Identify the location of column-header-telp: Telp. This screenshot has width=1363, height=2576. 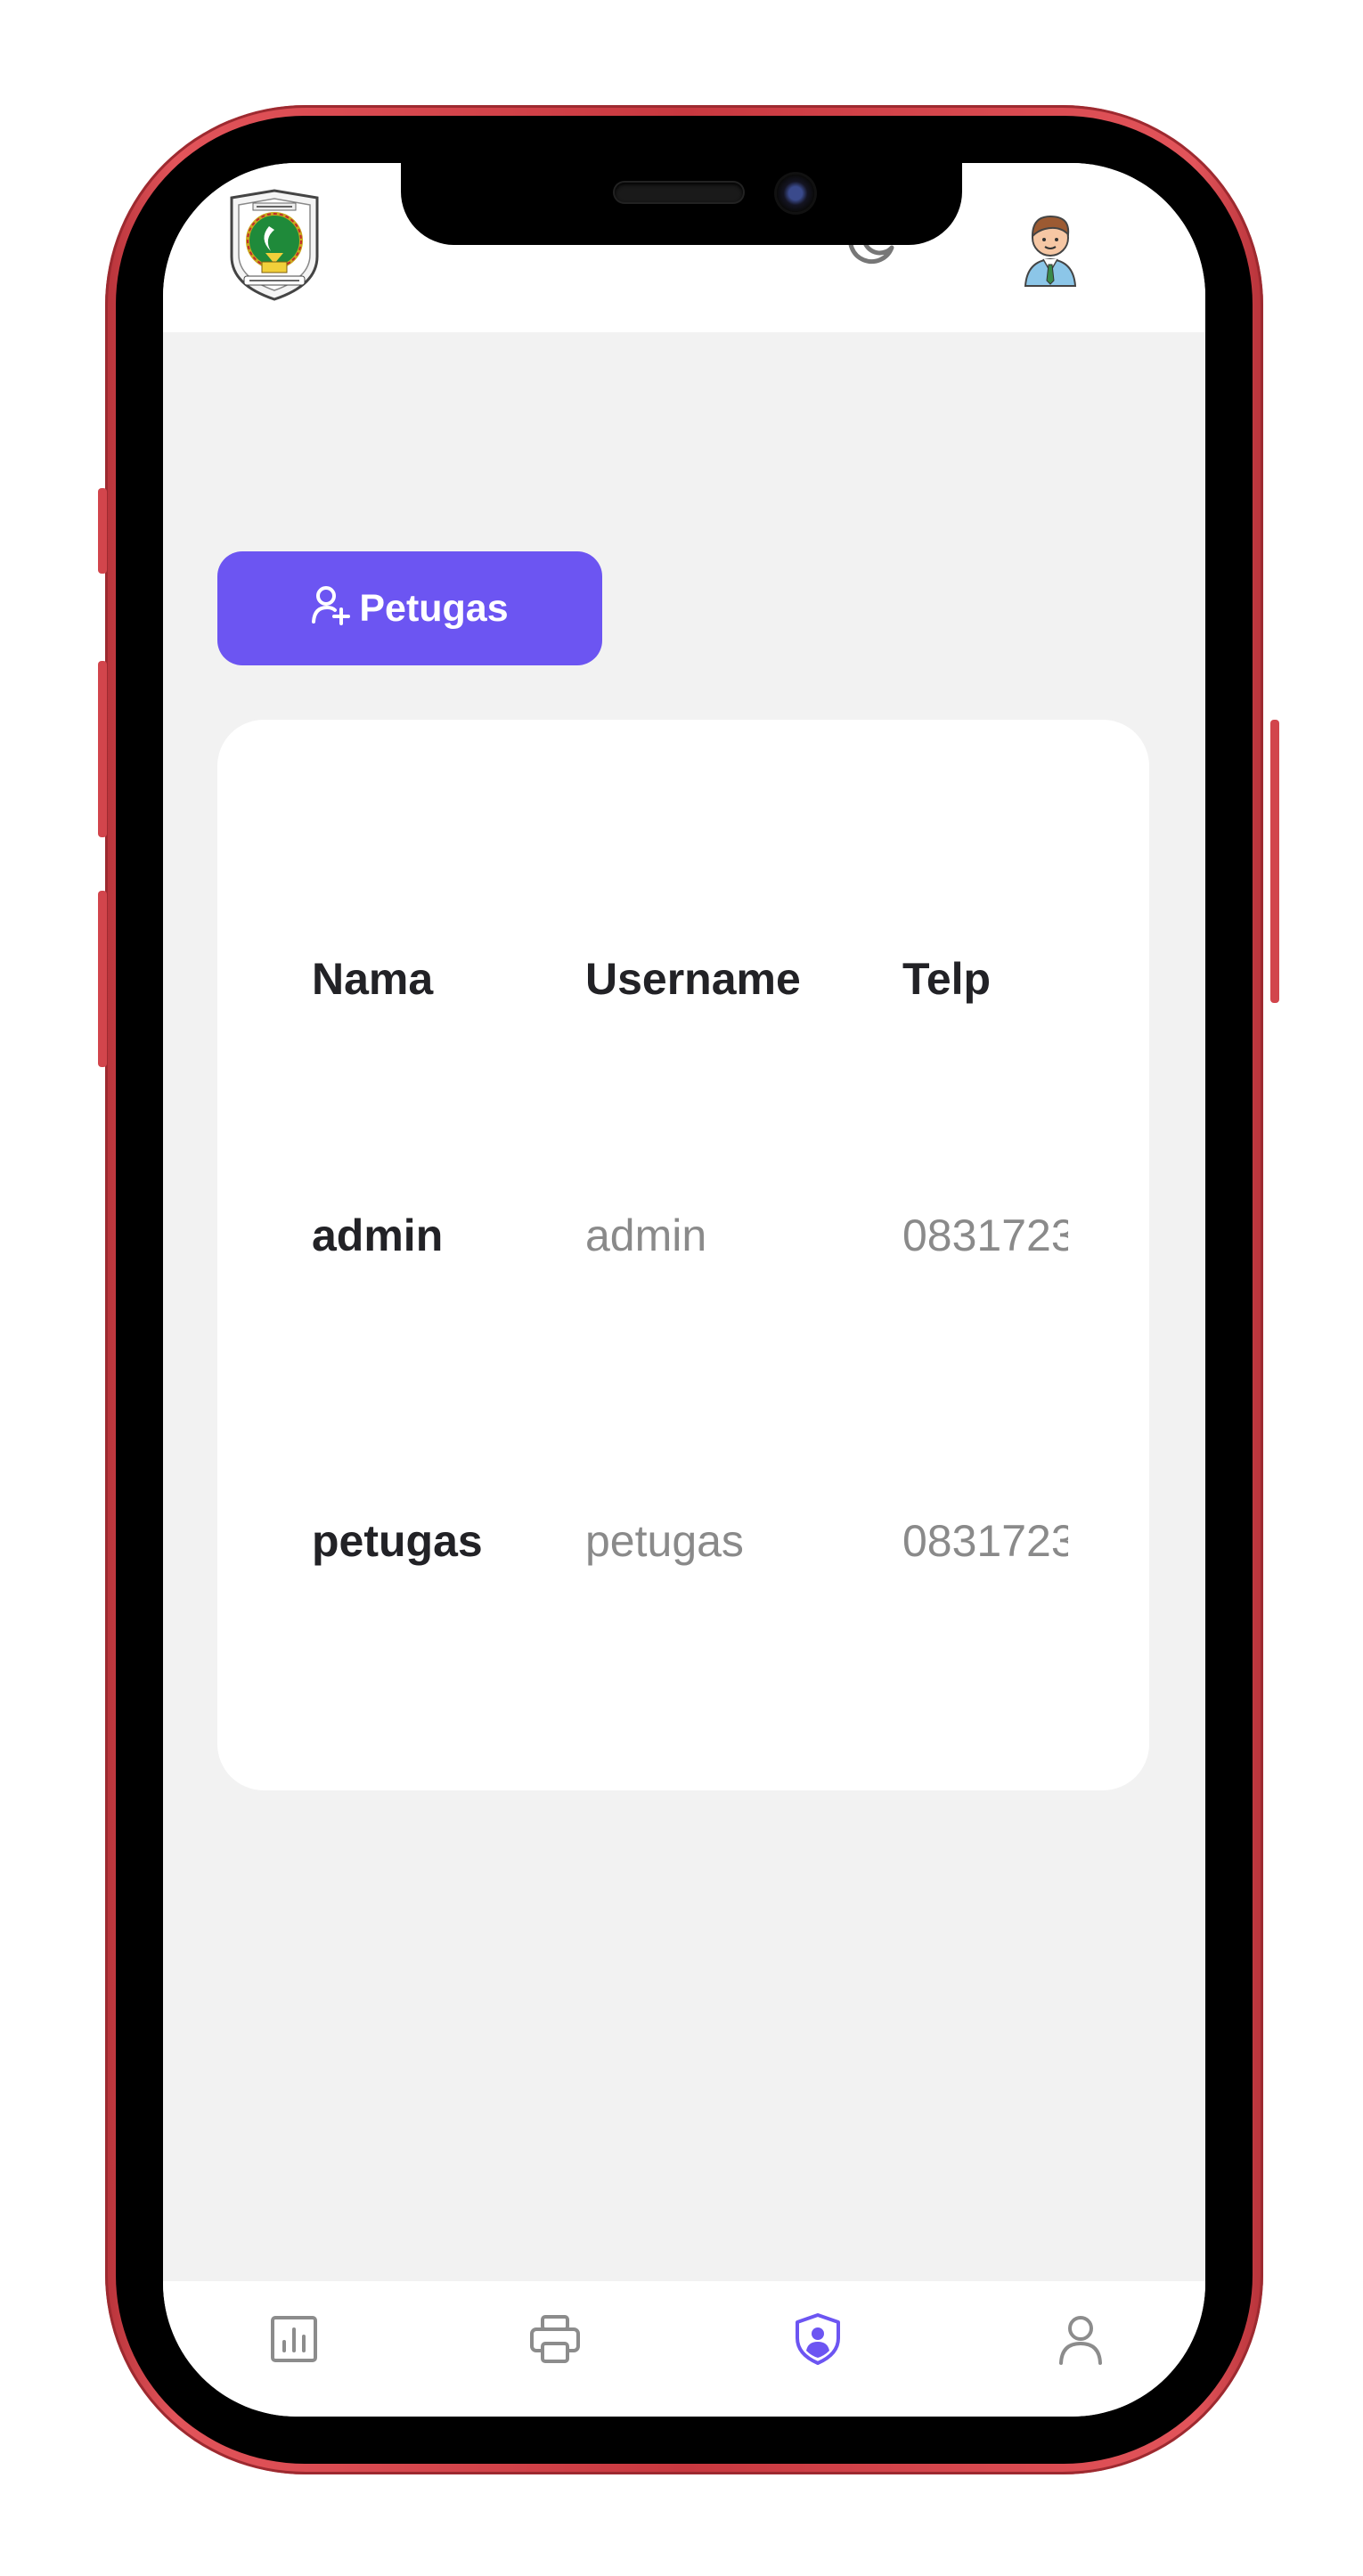
(985, 979).